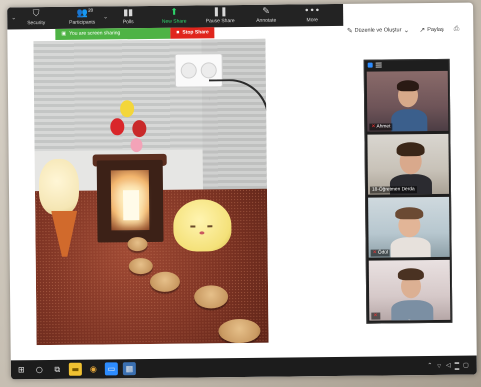 This screenshot has height=387, width=481. What do you see at coordinates (435, 29) in the screenshot?
I see `share-label: Paylaş` at bounding box center [435, 29].